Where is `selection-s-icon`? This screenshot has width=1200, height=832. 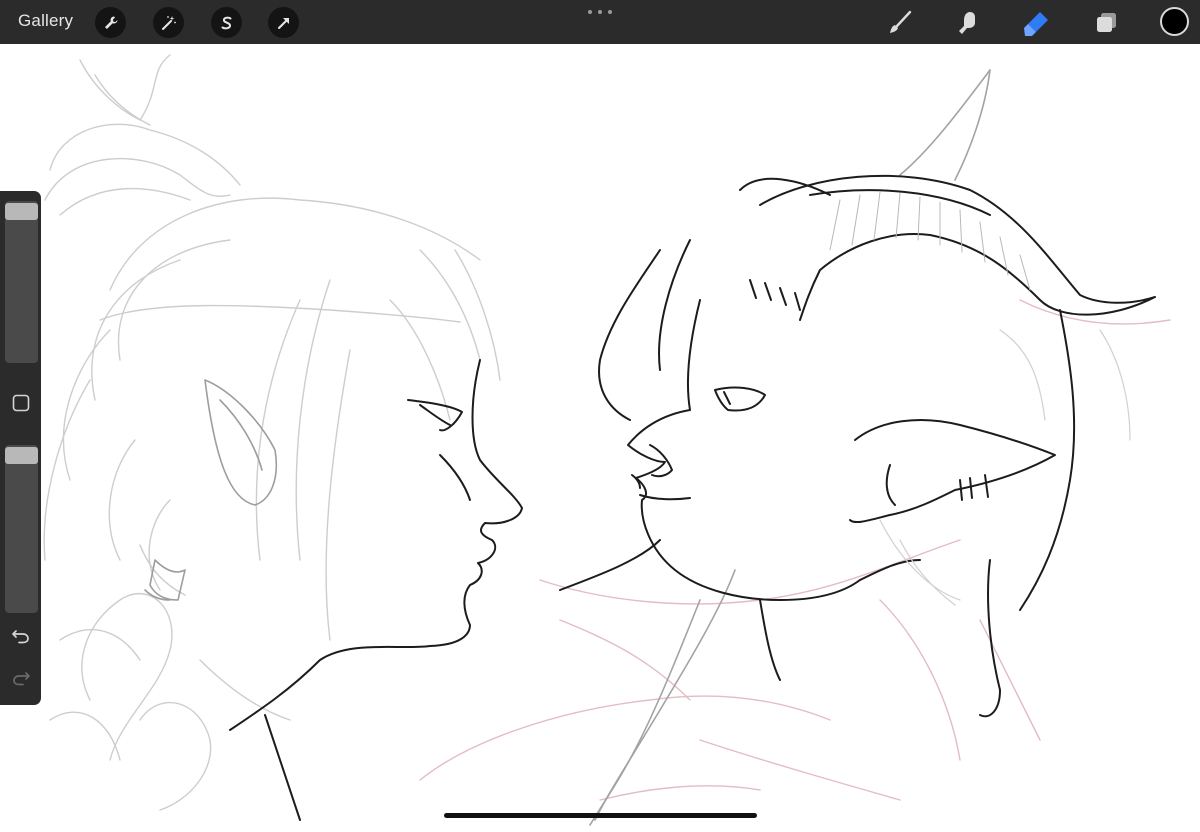
selection-s-icon is located at coordinates (226, 22).